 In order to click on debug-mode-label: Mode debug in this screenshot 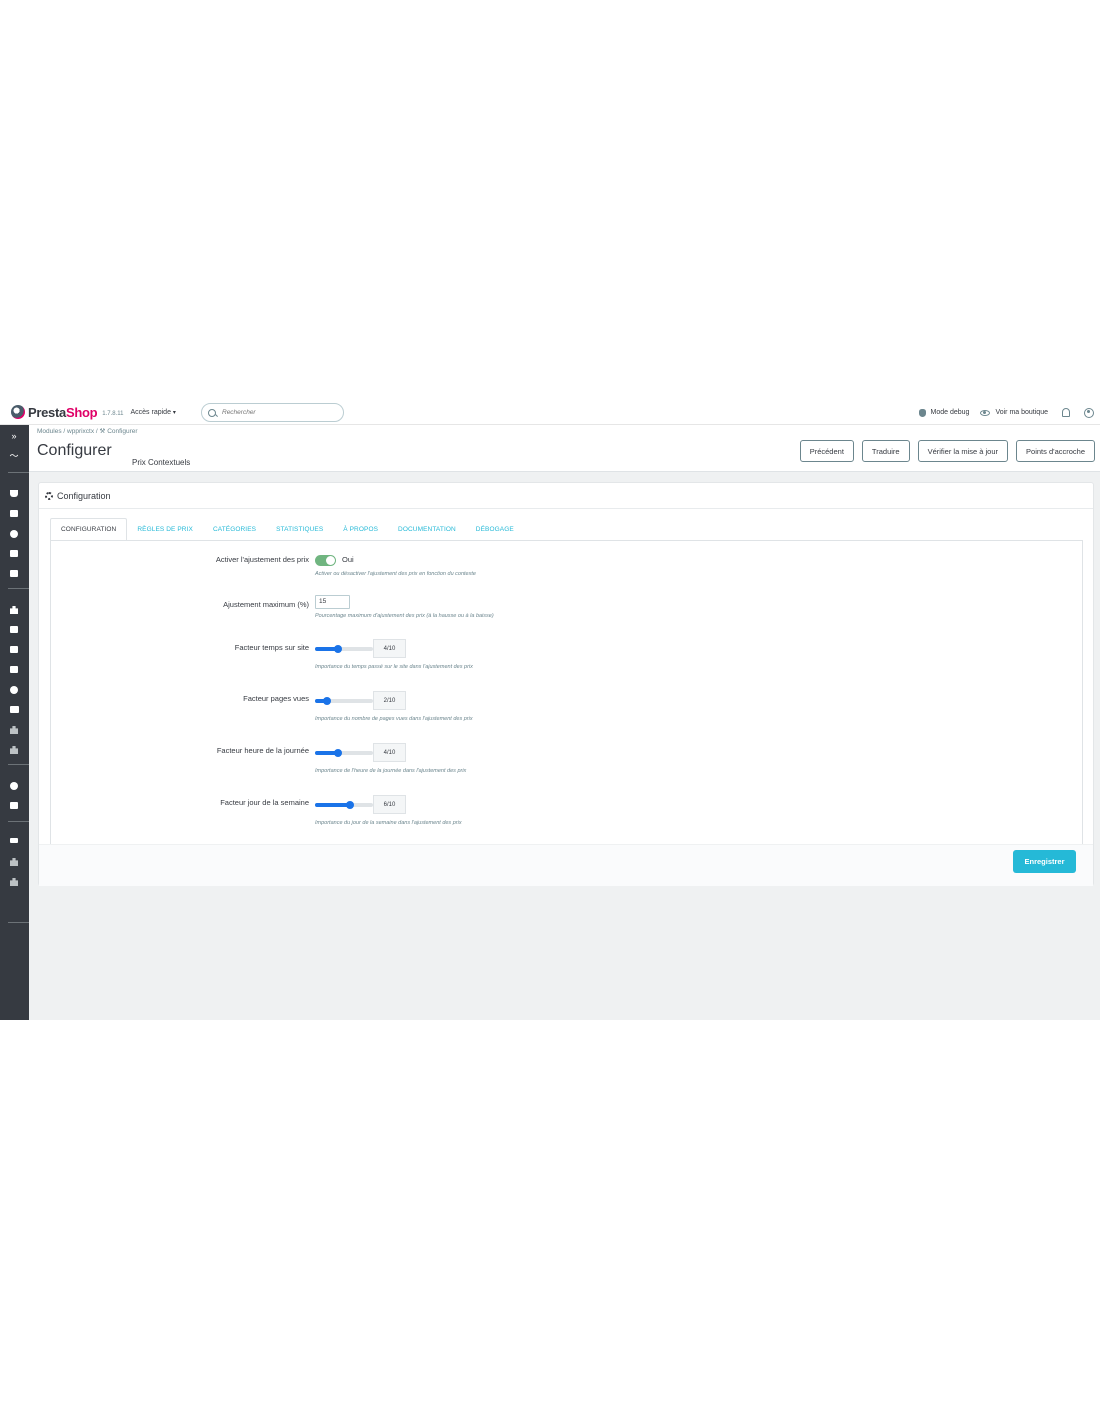, I will do `click(950, 412)`.